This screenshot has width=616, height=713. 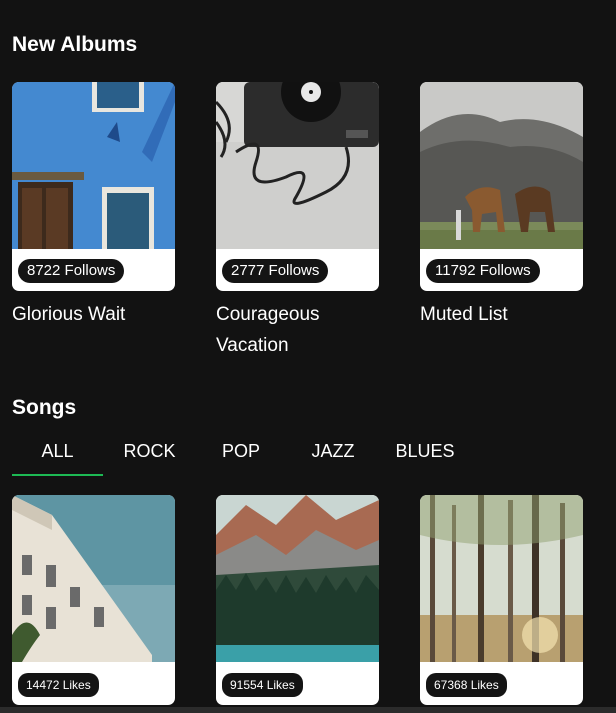 What do you see at coordinates (58, 685) in the screenshot?
I see `likes-badge: 14472 Likes` at bounding box center [58, 685].